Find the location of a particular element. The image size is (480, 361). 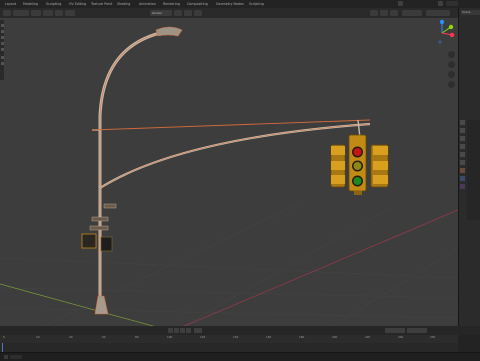

overlays-button is located at coordinates (394, 13).